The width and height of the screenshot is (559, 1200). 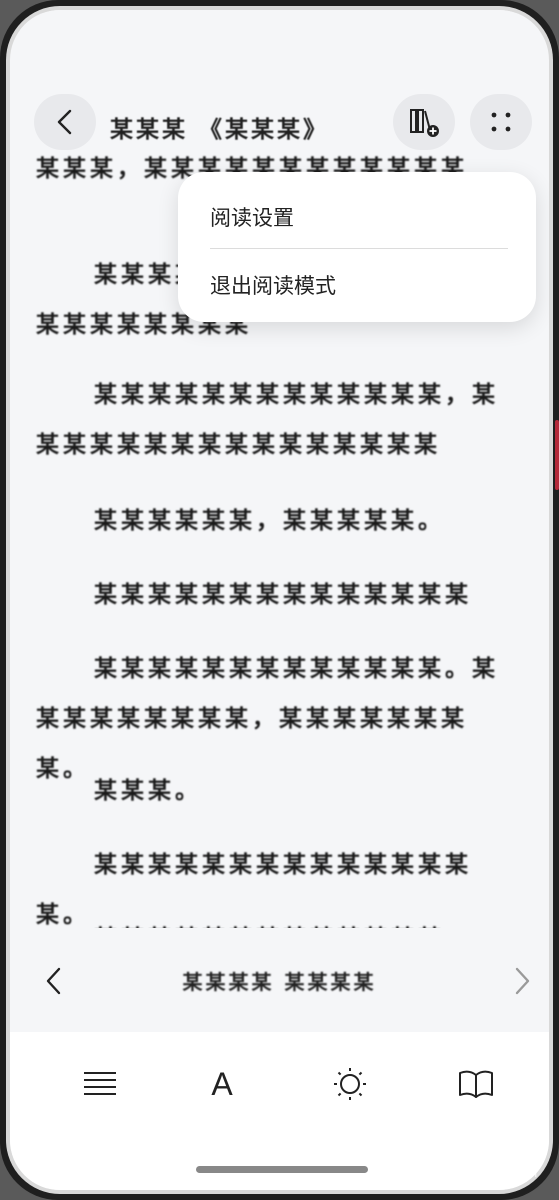 What do you see at coordinates (252, 217) in the screenshot?
I see `menu-item-reading-settings: 阅读设置` at bounding box center [252, 217].